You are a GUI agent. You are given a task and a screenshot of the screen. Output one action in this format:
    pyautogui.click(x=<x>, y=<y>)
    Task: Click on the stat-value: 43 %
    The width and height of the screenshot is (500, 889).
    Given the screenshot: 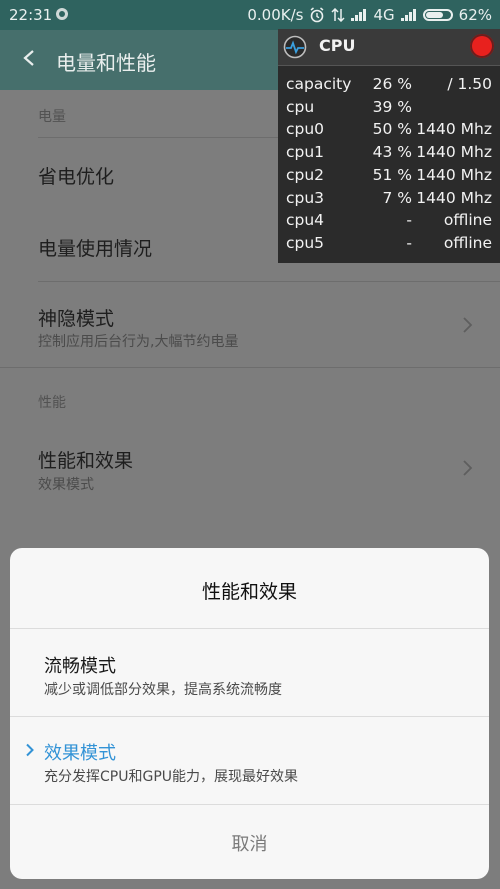 What is the action you would take?
    pyautogui.click(x=392, y=152)
    